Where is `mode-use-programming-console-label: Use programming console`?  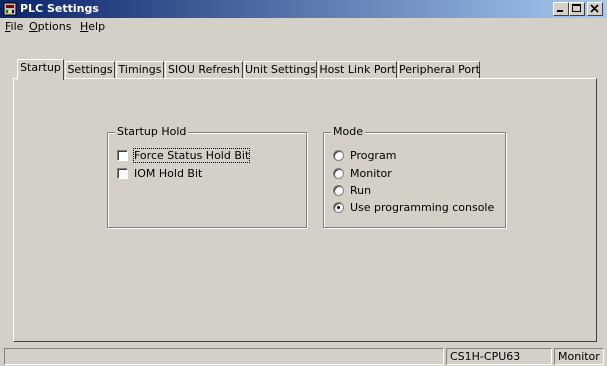 mode-use-programming-console-label: Use programming console is located at coordinates (422, 207).